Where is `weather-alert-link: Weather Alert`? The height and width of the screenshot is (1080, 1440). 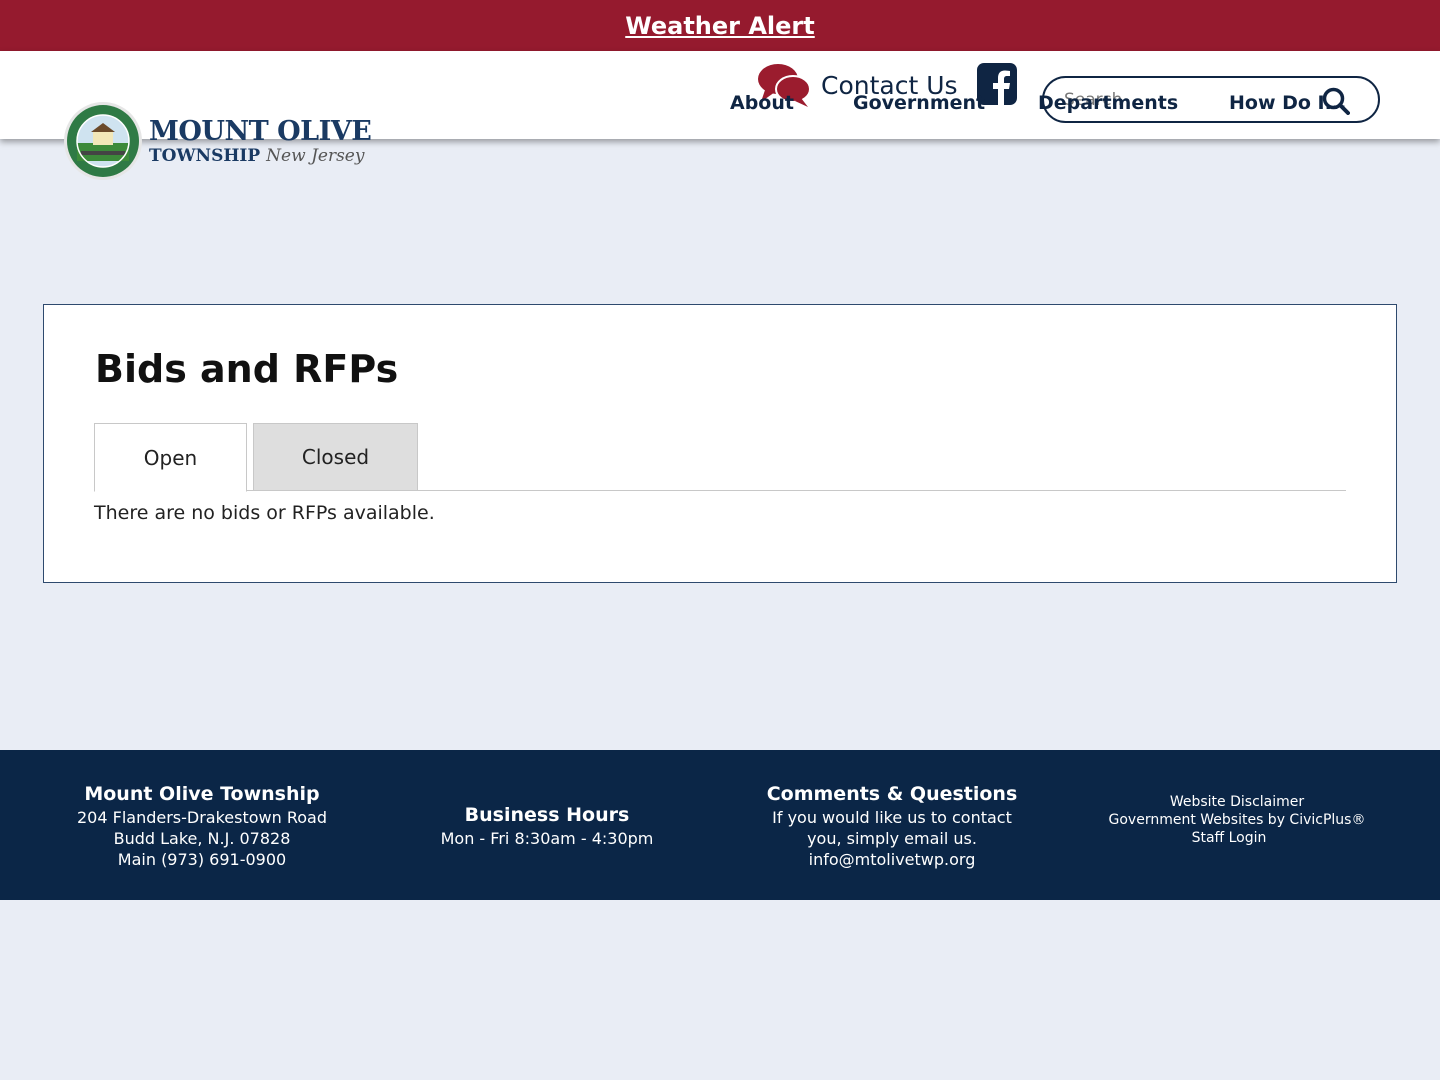 weather-alert-link: Weather Alert is located at coordinates (720, 26).